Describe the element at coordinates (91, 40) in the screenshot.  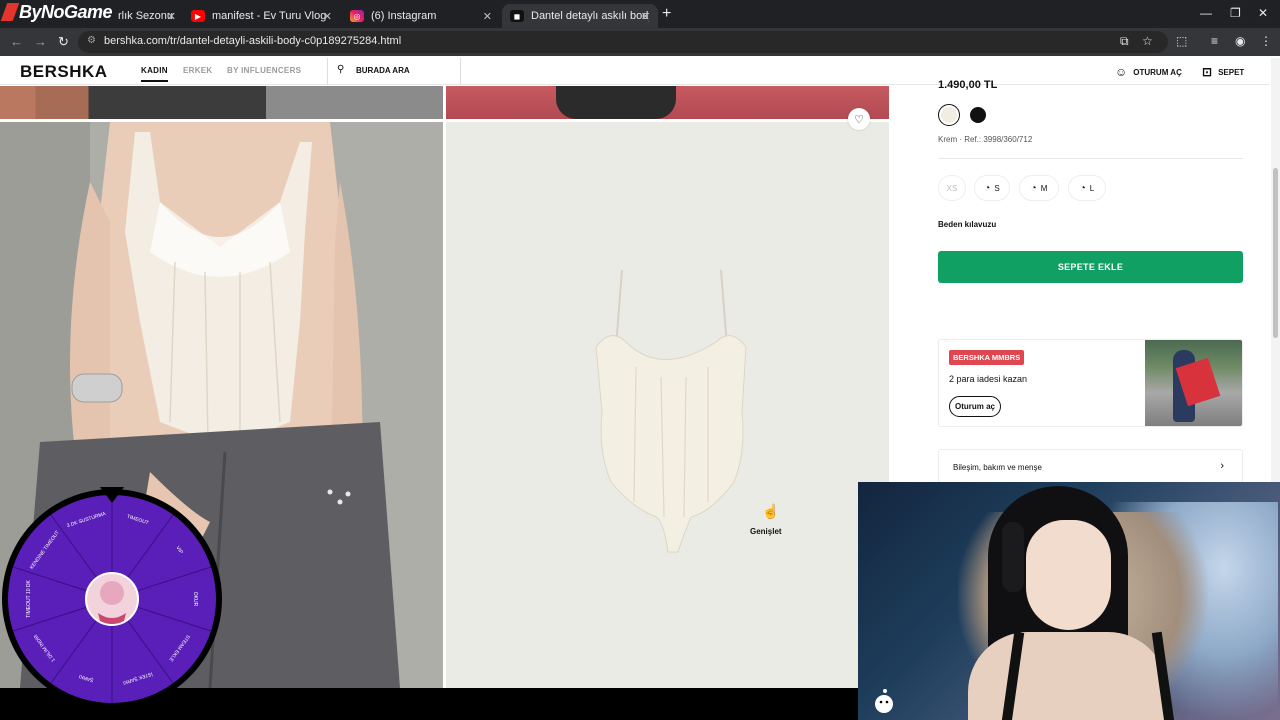
I see `site-info-icon: ⚙` at that location.